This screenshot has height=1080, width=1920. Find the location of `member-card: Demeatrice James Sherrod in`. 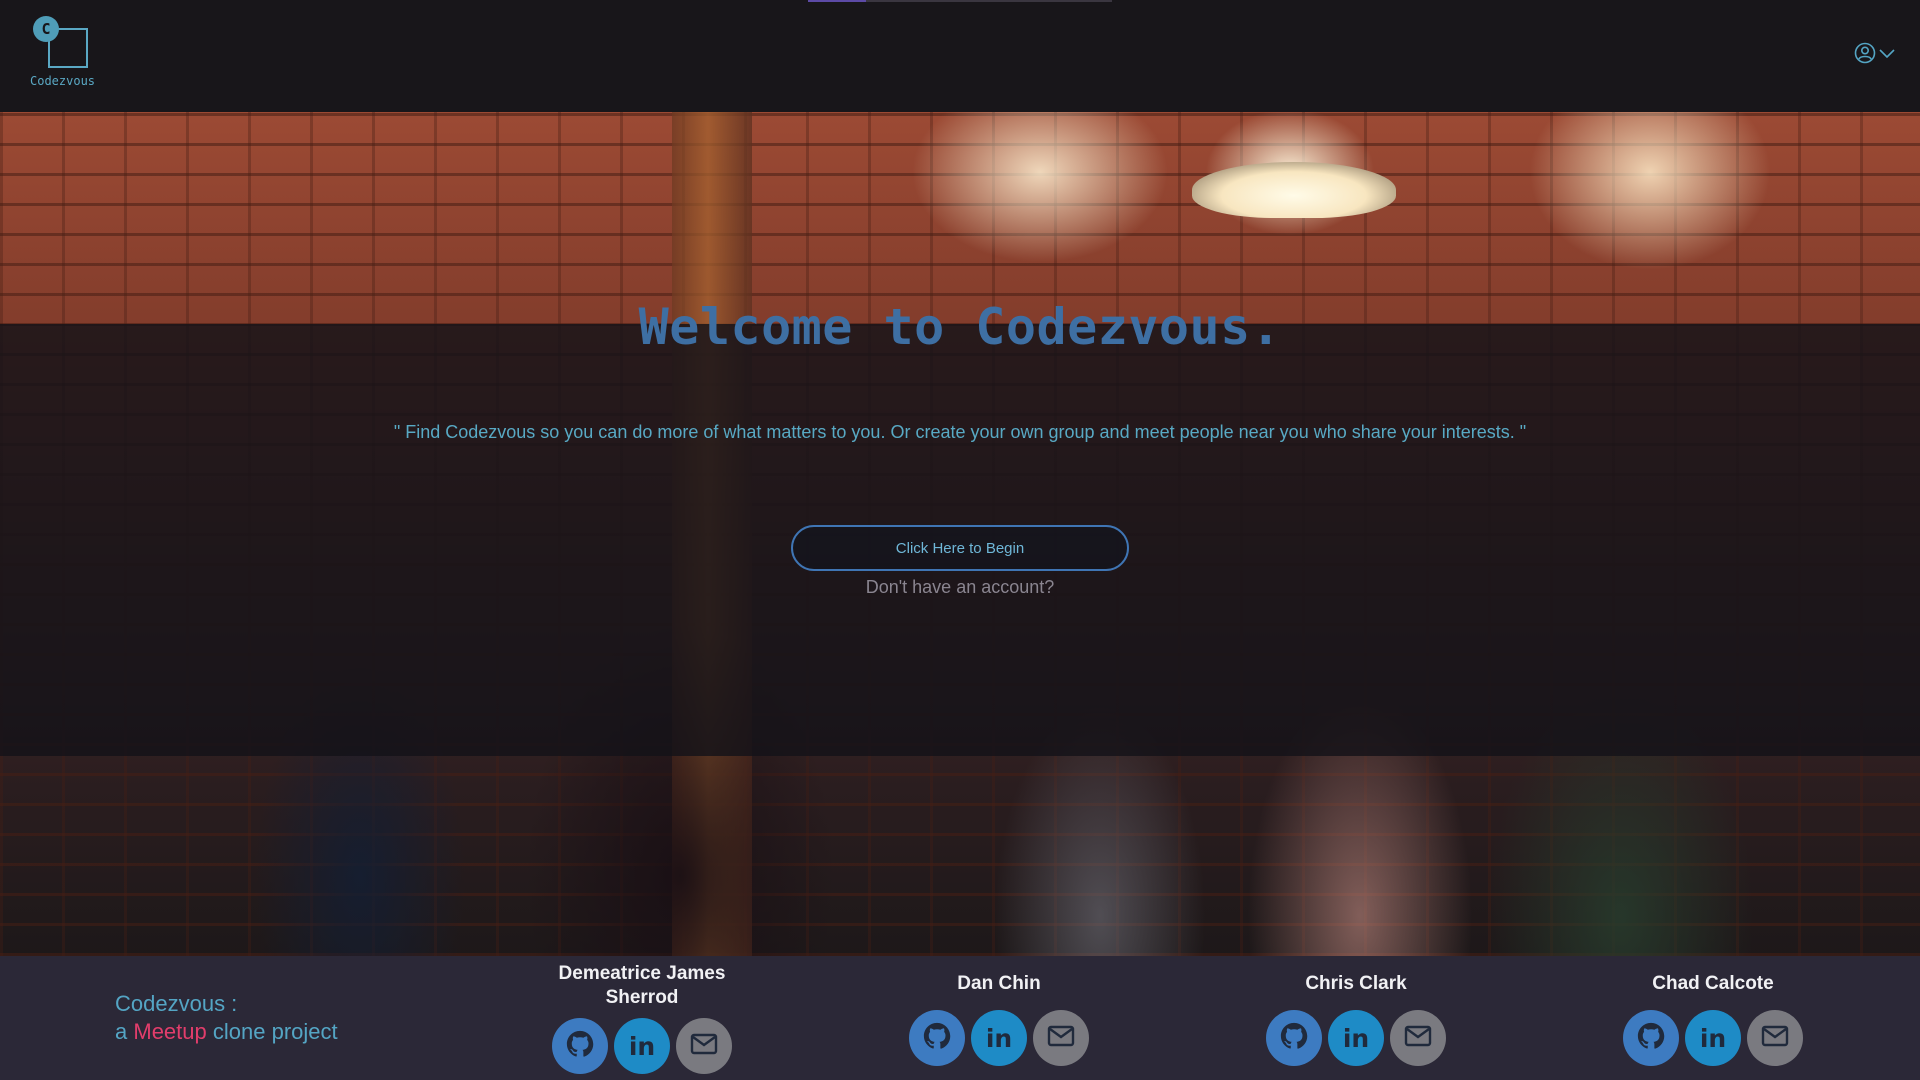

member-card: Demeatrice James Sherrod in is located at coordinates (642, 1018).